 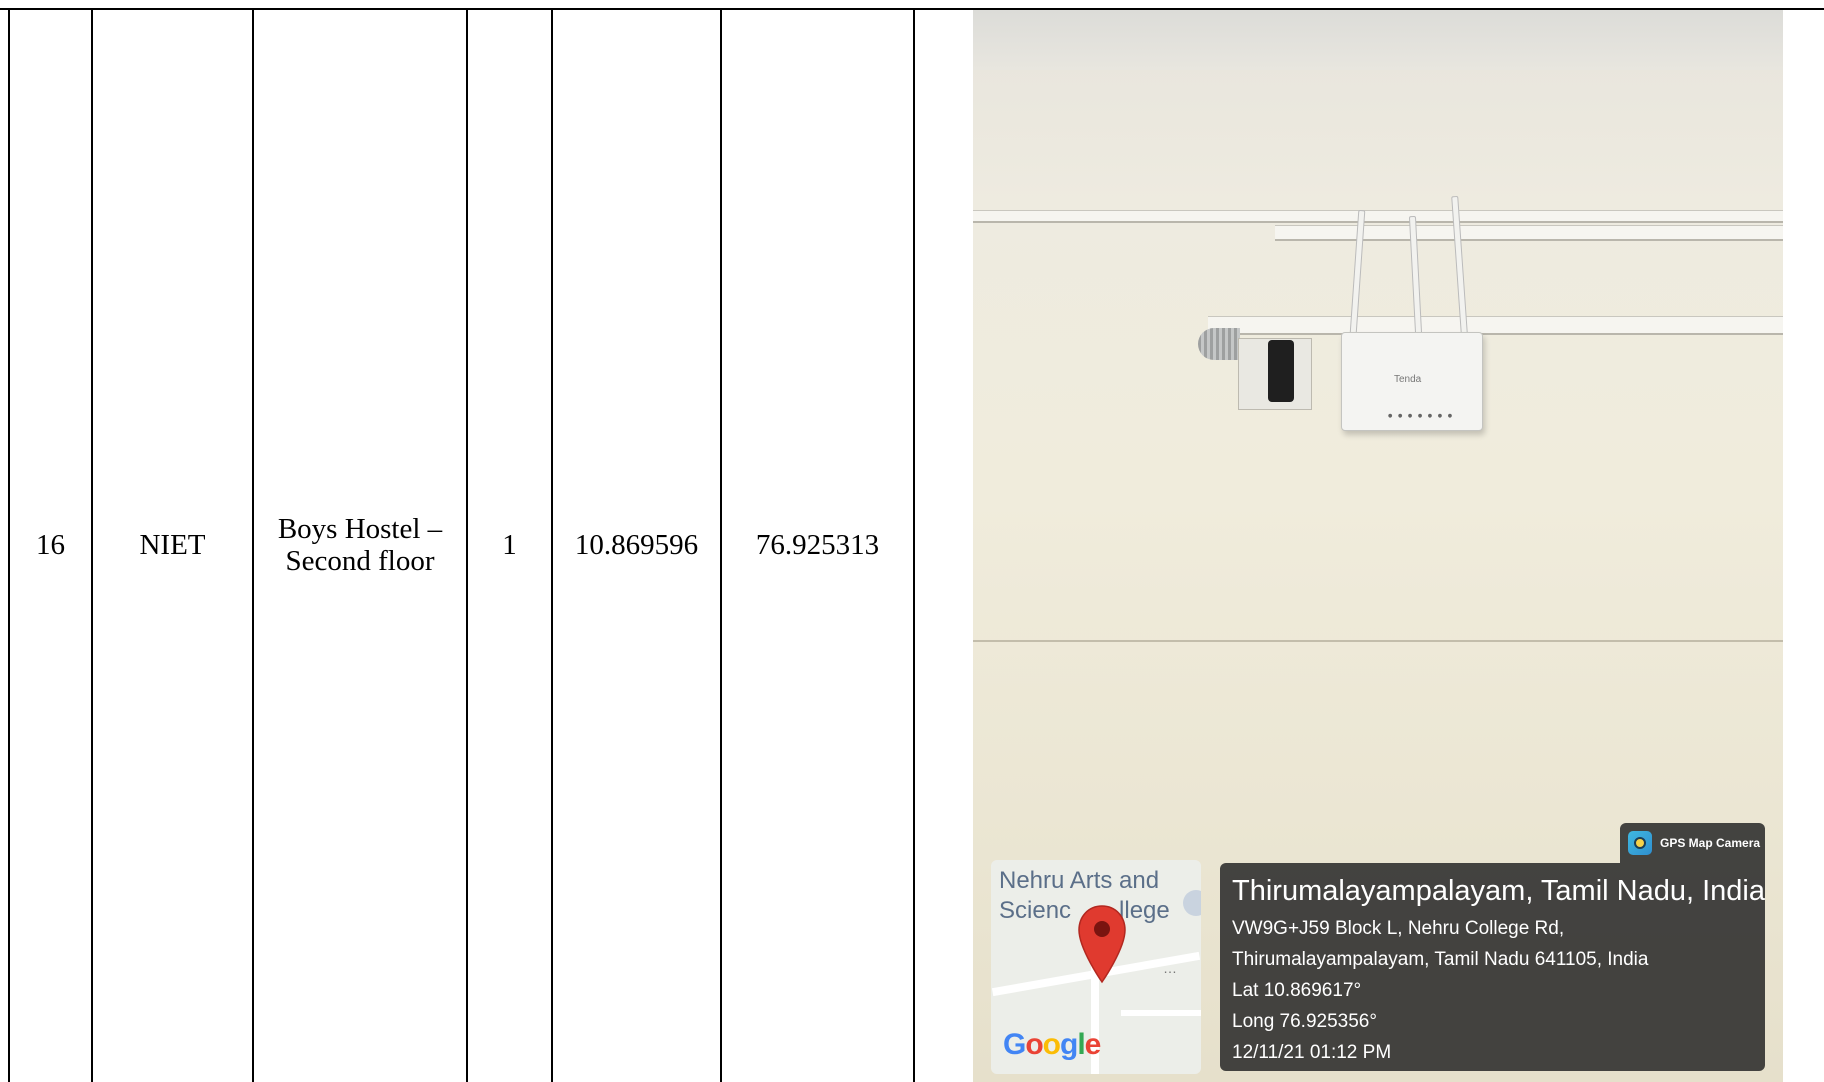 I want to click on map-place-line1: Nehru Arts and, so click(x=1079, y=880).